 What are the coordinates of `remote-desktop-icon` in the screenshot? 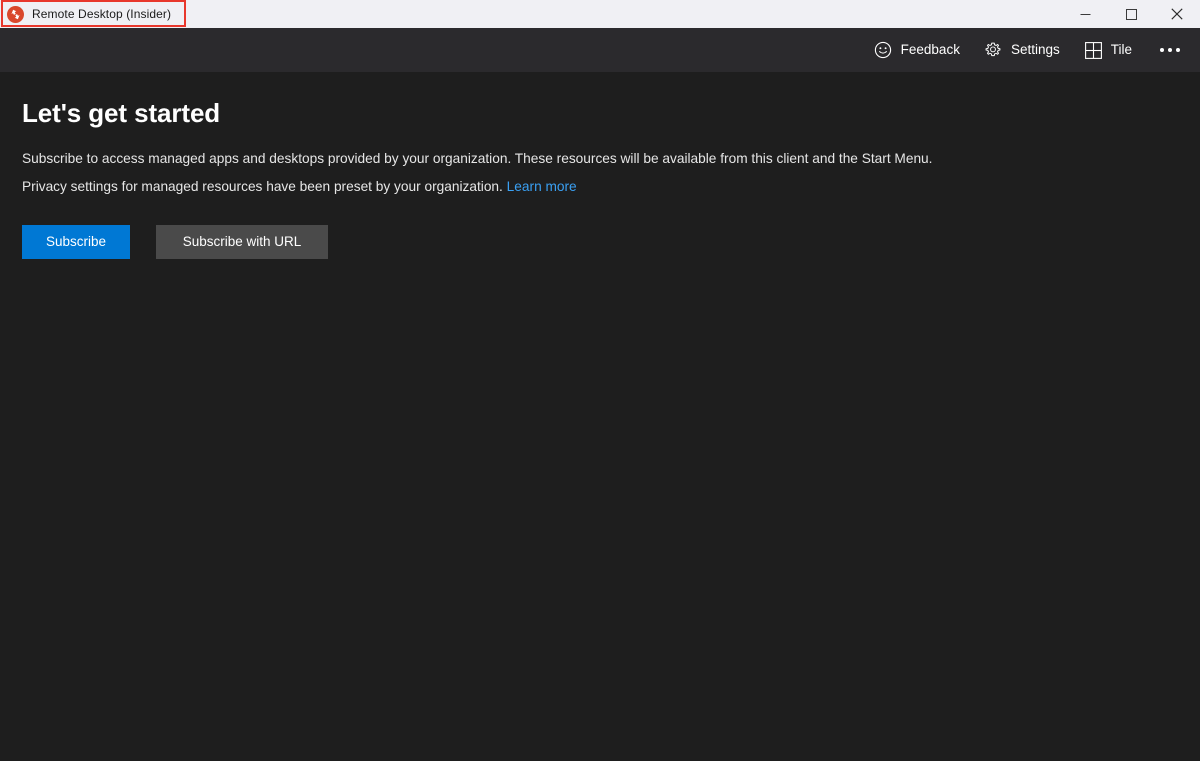 It's located at (15, 14).